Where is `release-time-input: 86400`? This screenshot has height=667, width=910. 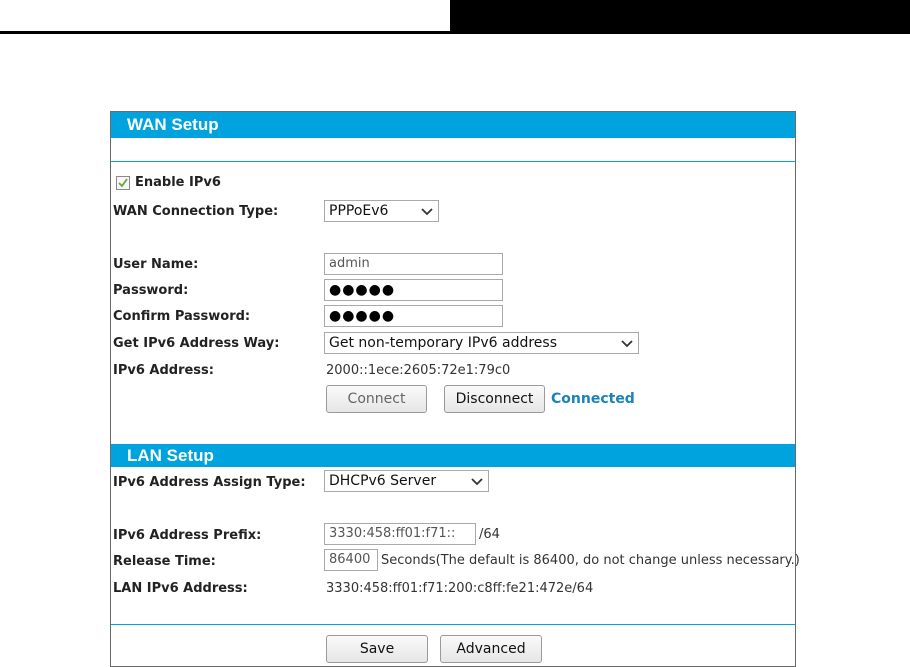
release-time-input: 86400 is located at coordinates (351, 560).